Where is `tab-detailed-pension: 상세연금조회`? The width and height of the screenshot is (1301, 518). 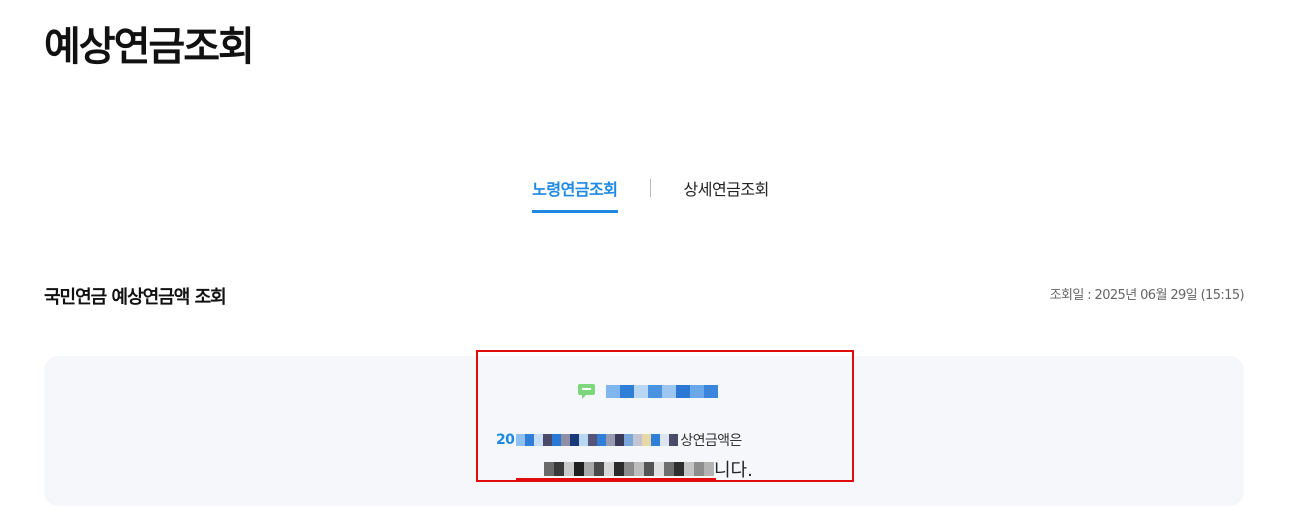
tab-detailed-pension: 상세연금조회 is located at coordinates (727, 194).